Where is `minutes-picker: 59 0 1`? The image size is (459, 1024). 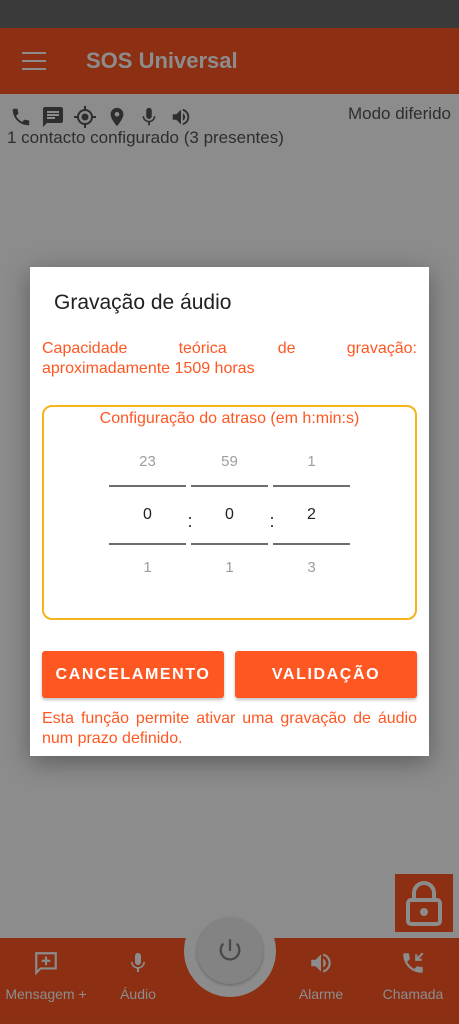 minutes-picker: 59 0 1 is located at coordinates (229, 515).